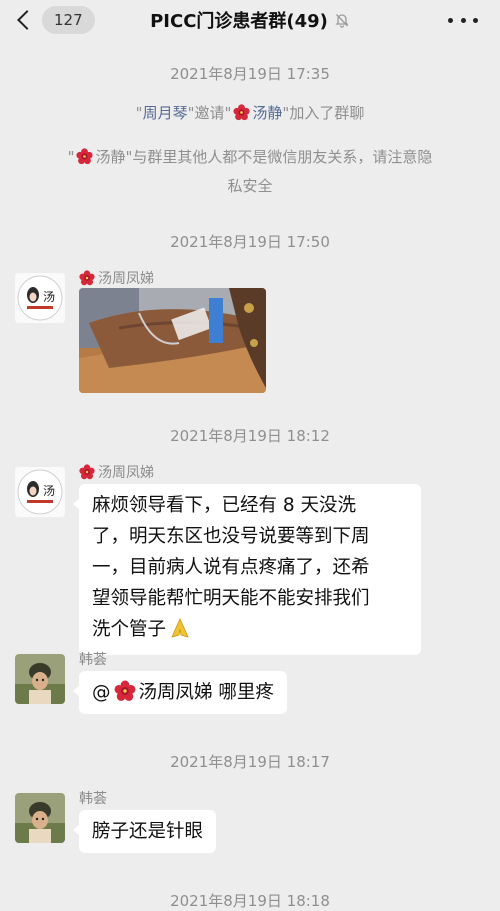 The height and width of the screenshot is (911, 500). What do you see at coordinates (250, 901) in the screenshot?
I see `timestamp: 2021年8月19日 18:18` at bounding box center [250, 901].